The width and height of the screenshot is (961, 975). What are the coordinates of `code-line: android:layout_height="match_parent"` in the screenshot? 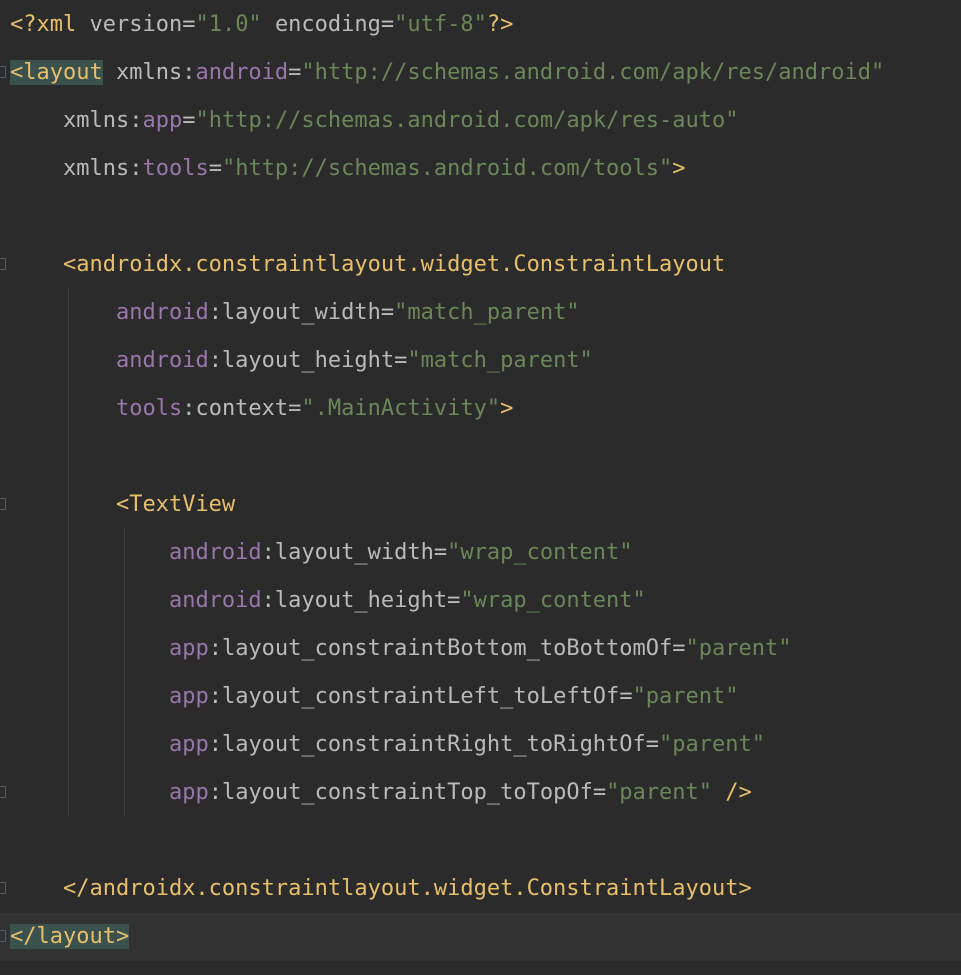 It's located at (480, 361).